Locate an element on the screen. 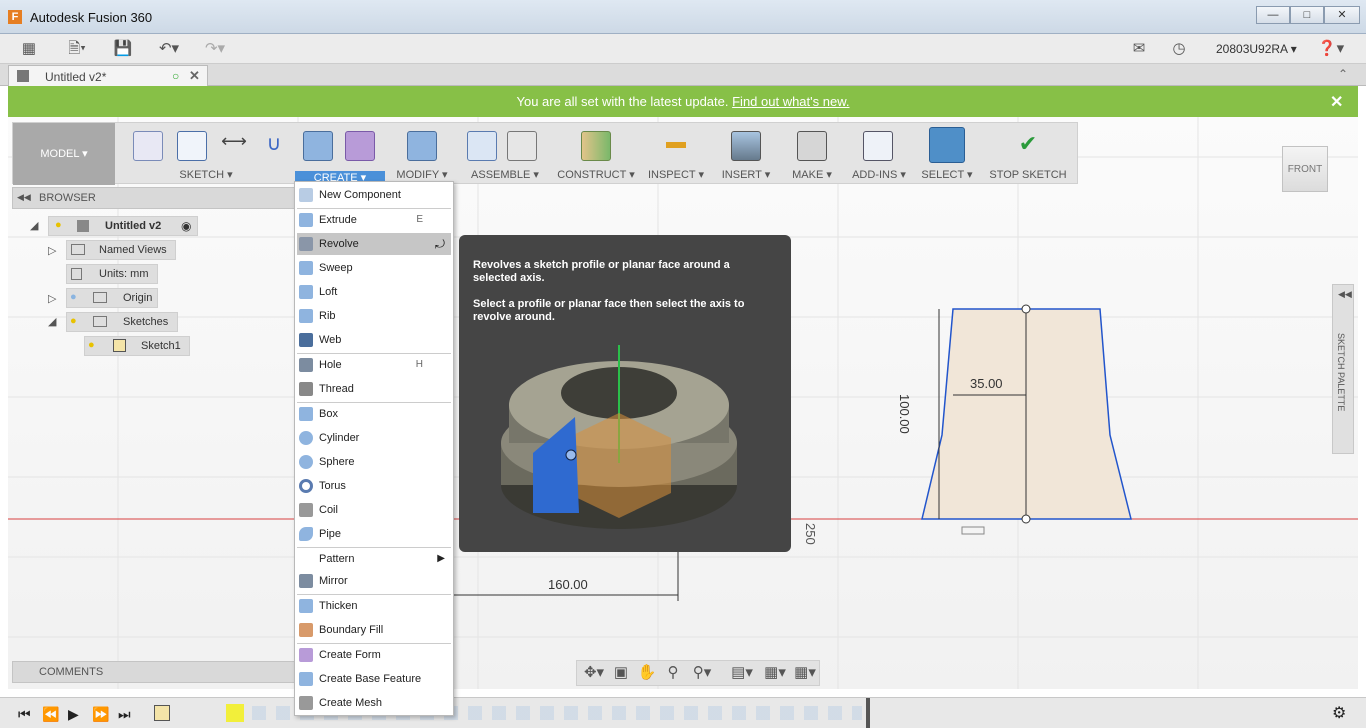 Image resolution: width=1366 pixels, height=728 pixels. modify-group: MODIFY ▾ is located at coordinates (422, 154).